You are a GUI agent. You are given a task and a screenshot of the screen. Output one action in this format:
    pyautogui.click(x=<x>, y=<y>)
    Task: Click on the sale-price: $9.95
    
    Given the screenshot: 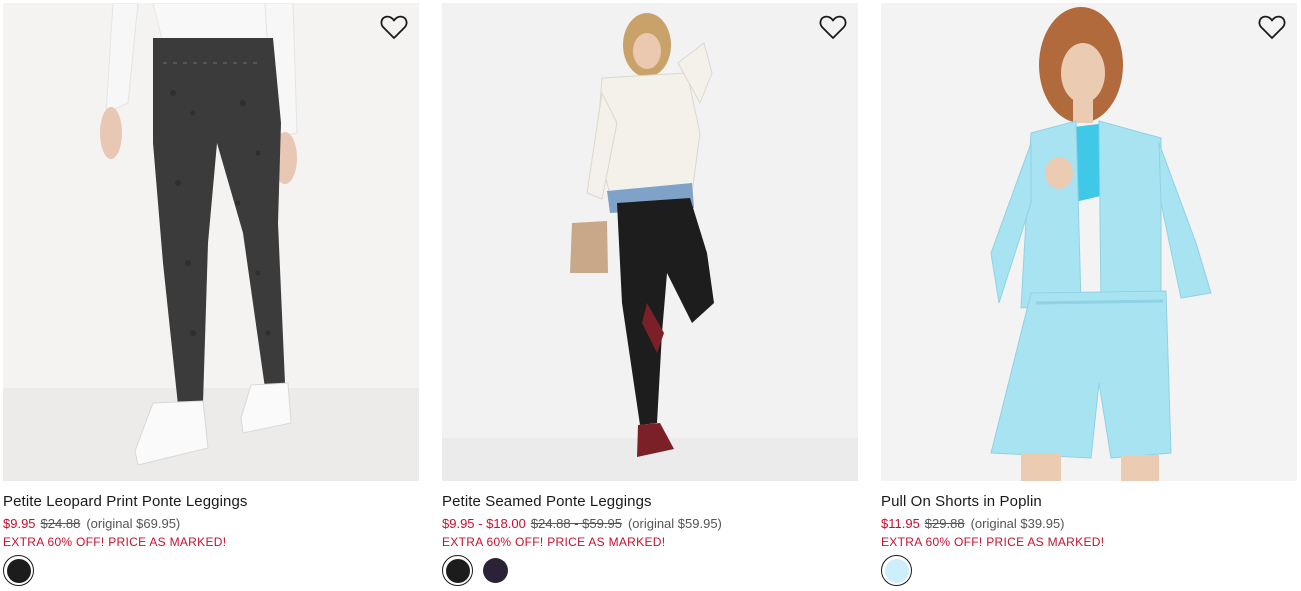 What is the action you would take?
    pyautogui.click(x=19, y=523)
    